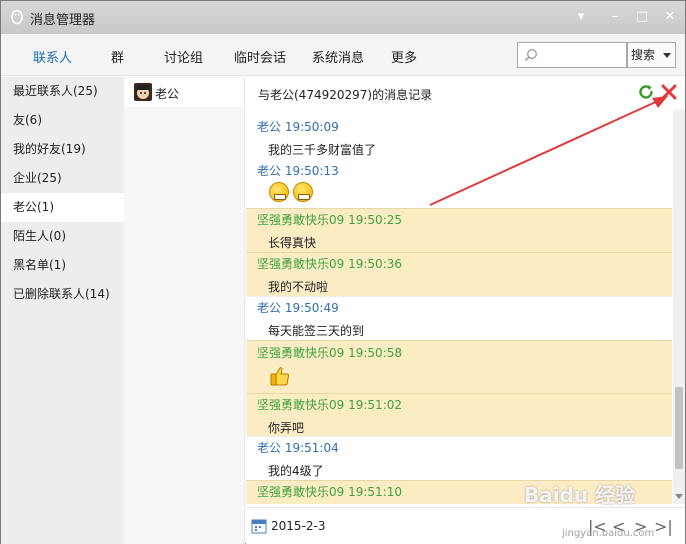 The image size is (686, 544). Describe the element at coordinates (459, 318) in the screenshot. I see `message-item: 老公 19:50:49 每天能签三天的到` at that location.